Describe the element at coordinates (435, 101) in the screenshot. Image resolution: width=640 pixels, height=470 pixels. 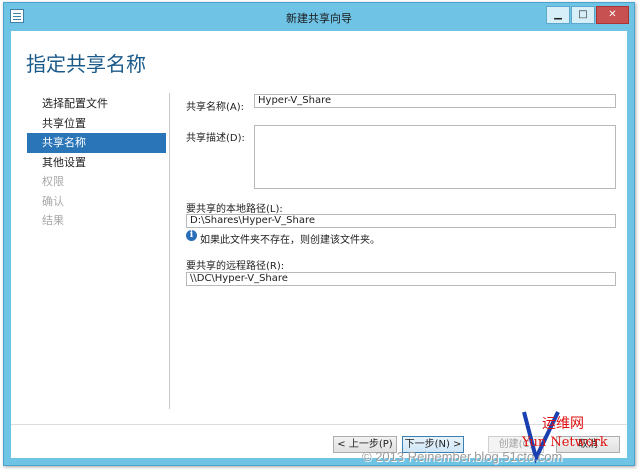
I see `share-name-input: Hyper-V_Share` at that location.